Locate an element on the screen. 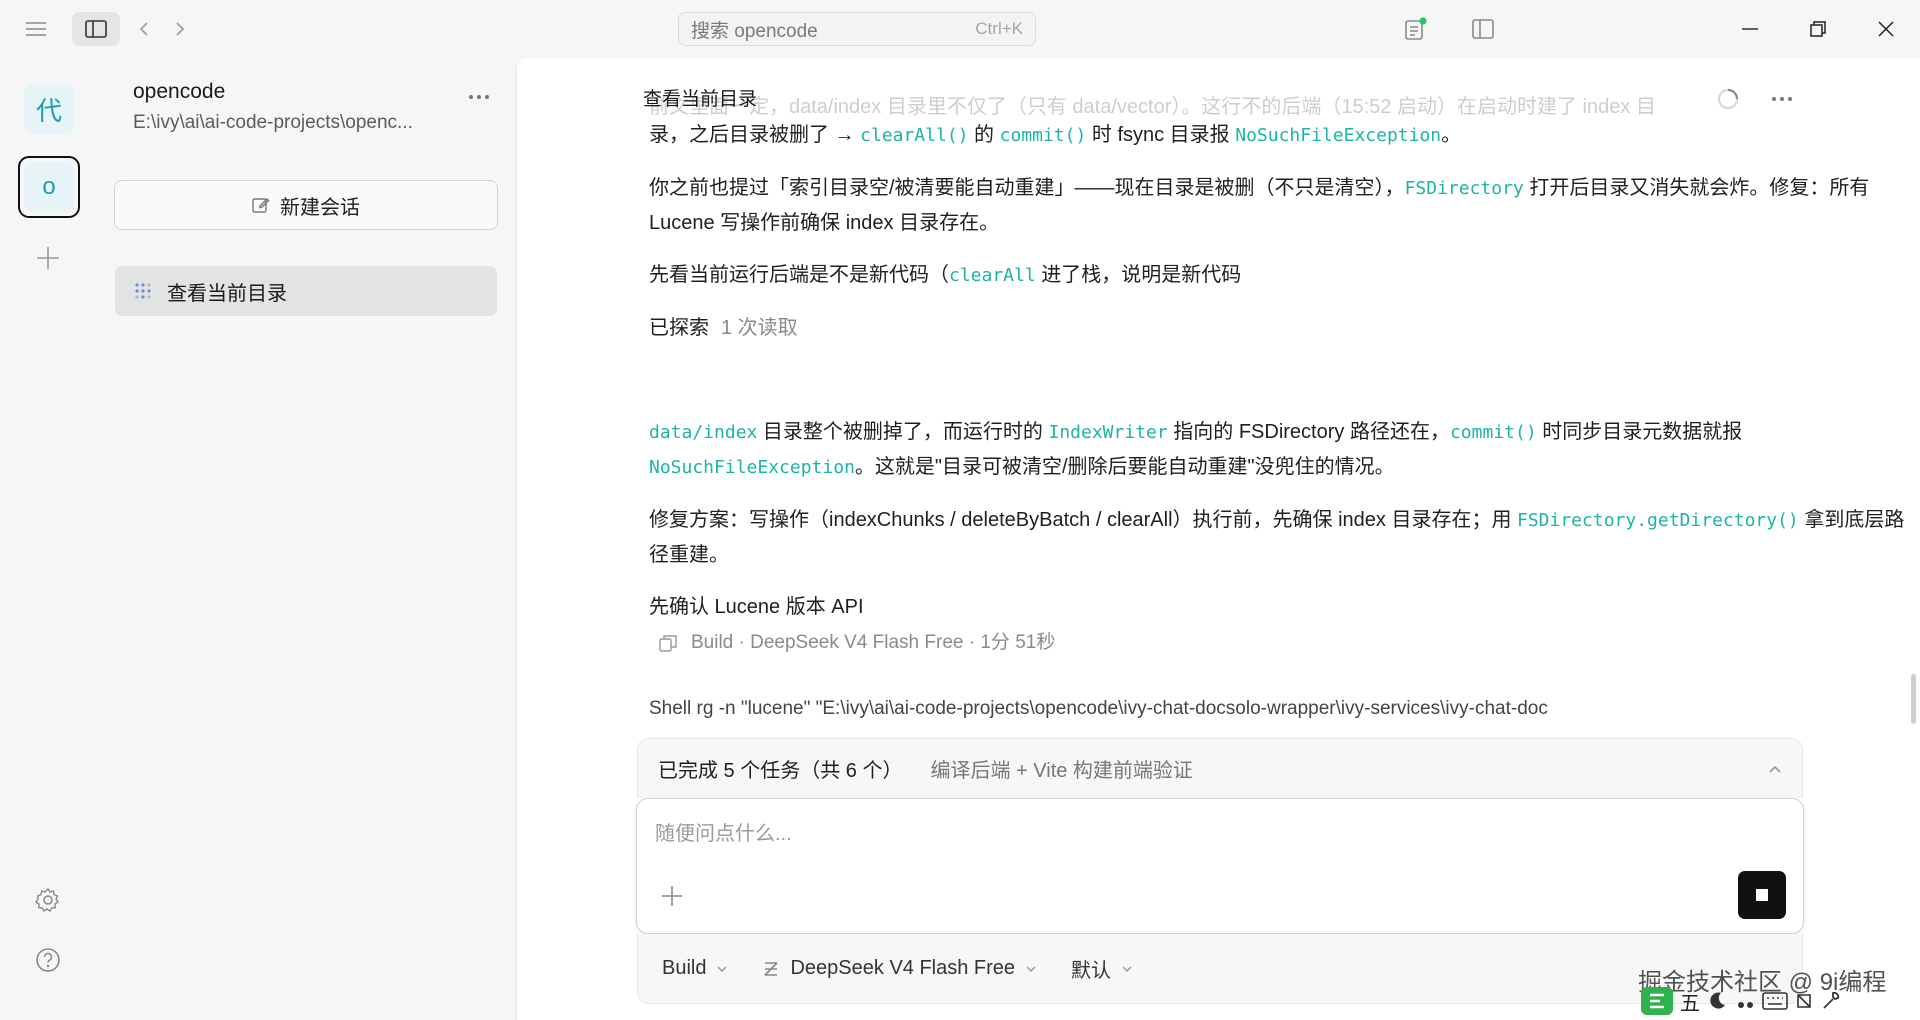 This screenshot has height=1020, width=1920. title-bar: 搜索 opencode Ctrl+K is located at coordinates (960, 29).